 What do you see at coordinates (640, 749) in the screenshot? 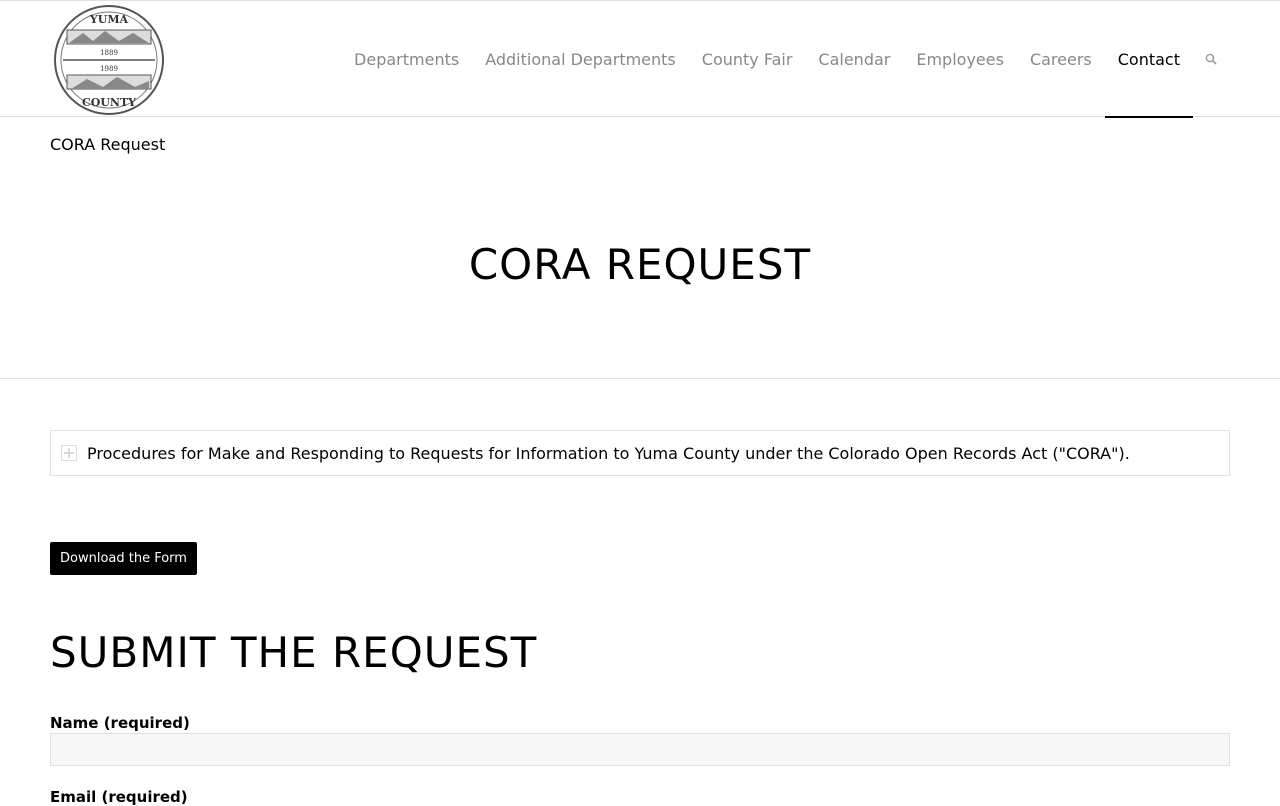
I see `name-field` at bounding box center [640, 749].